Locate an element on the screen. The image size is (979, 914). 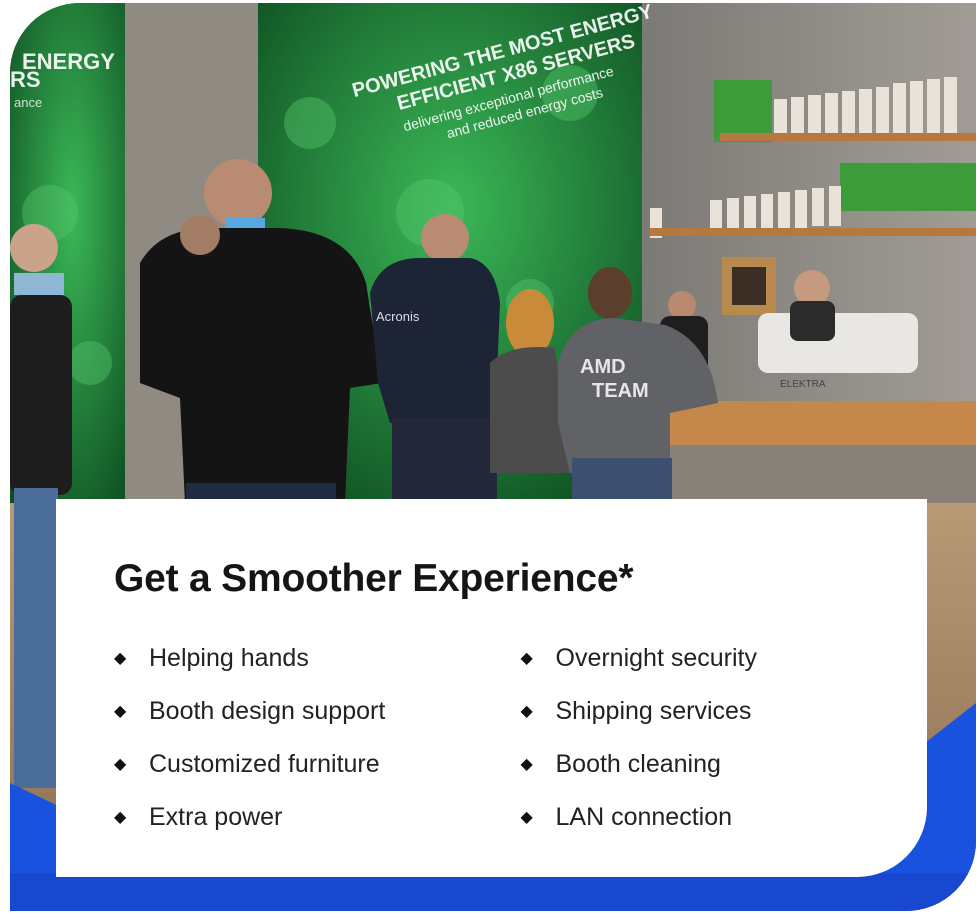
feature-label: Helping hands is located at coordinates (229, 657).